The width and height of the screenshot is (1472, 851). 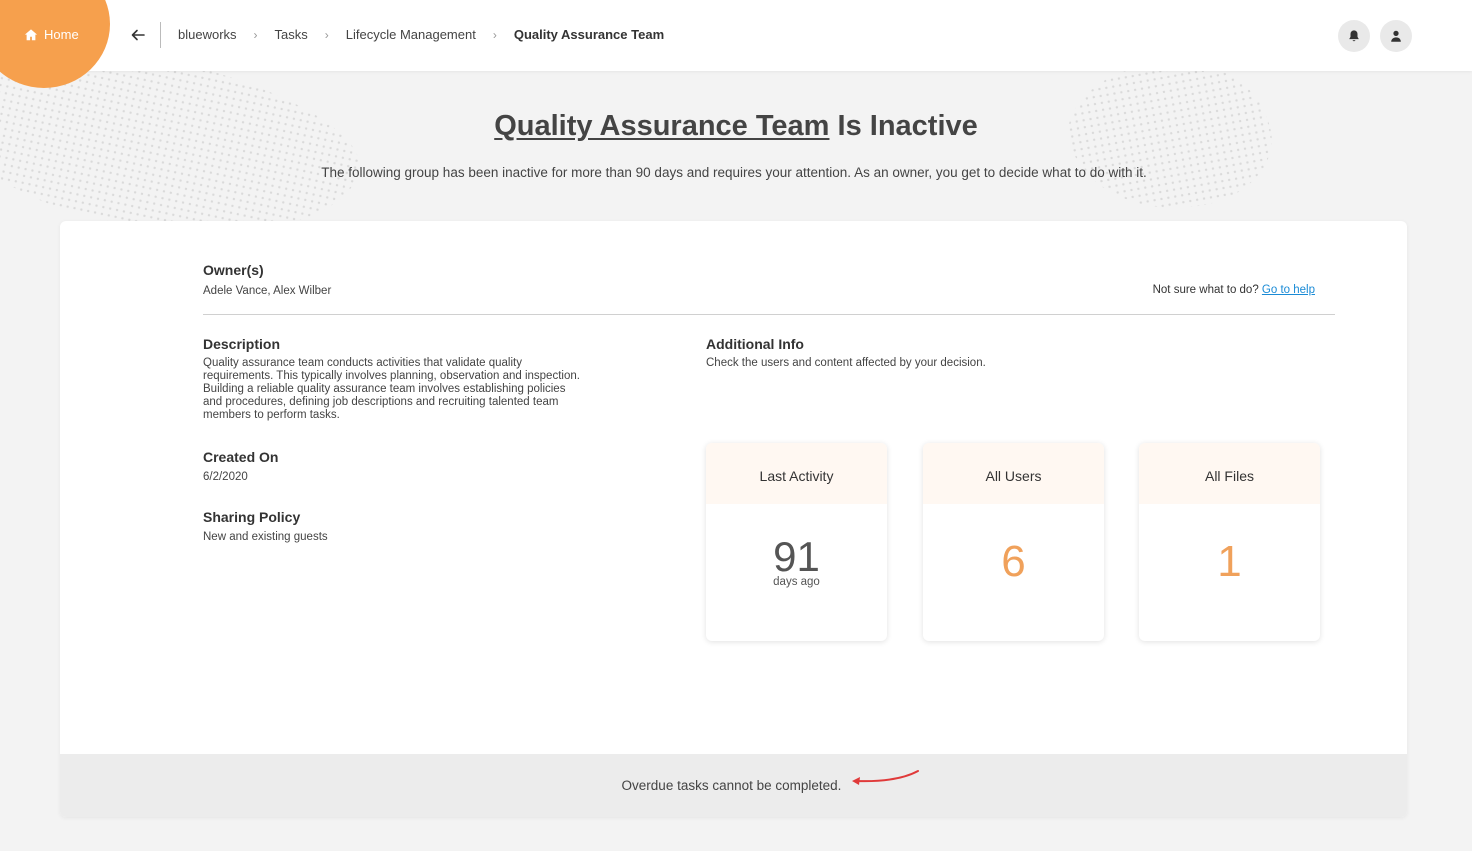 What do you see at coordinates (291, 34) in the screenshot?
I see `breadcrumb-tasks: Tasks` at bounding box center [291, 34].